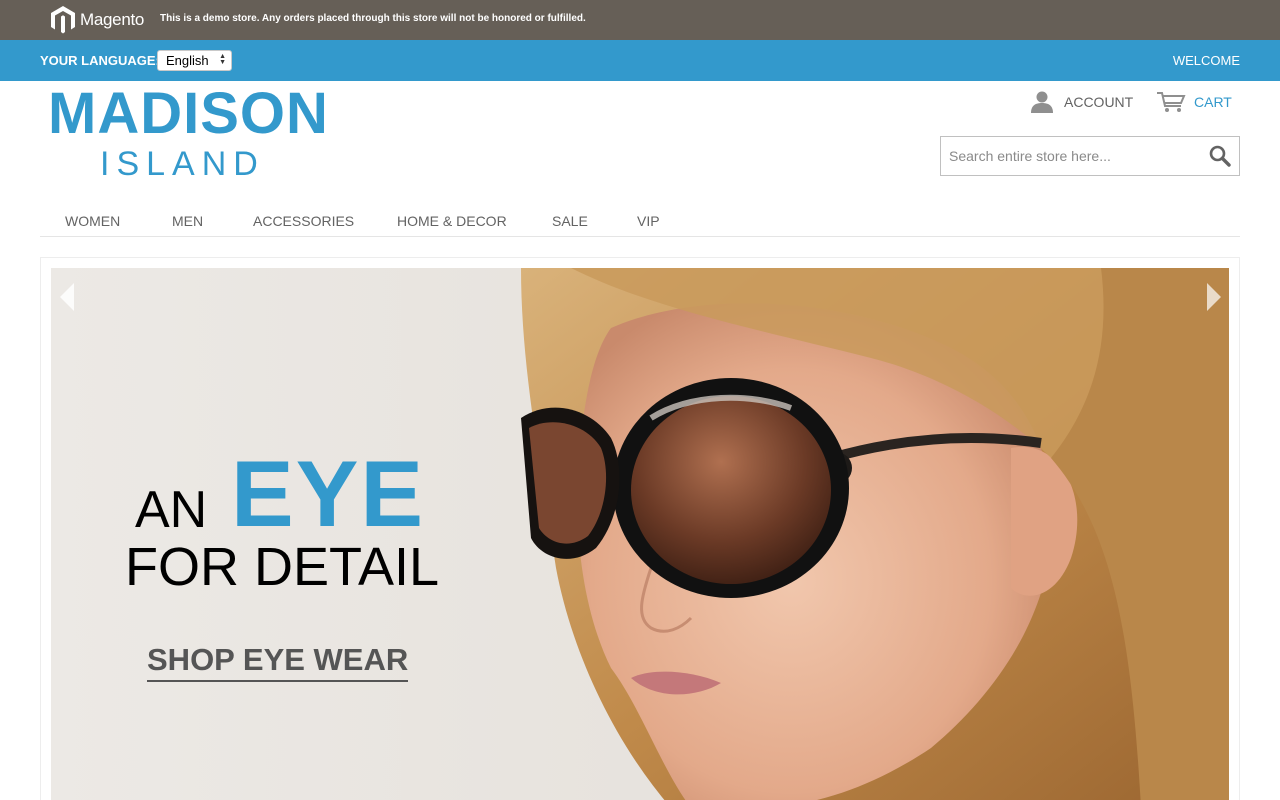  I want to click on account-link: ACCOUNT, so click(1081, 102).